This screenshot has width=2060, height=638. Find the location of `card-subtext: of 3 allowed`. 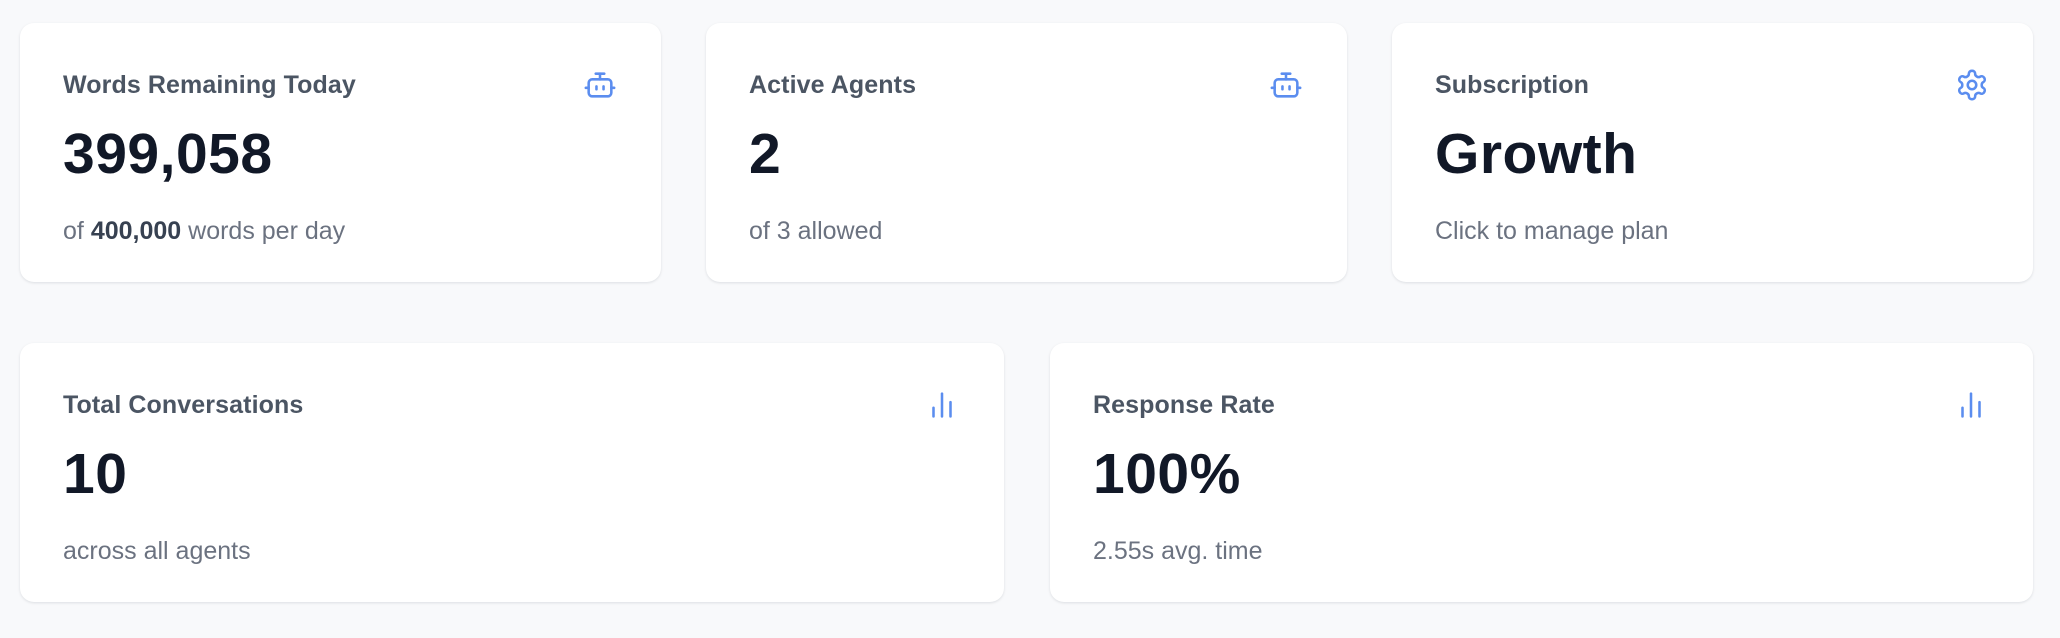

card-subtext: of 3 allowed is located at coordinates (816, 231).